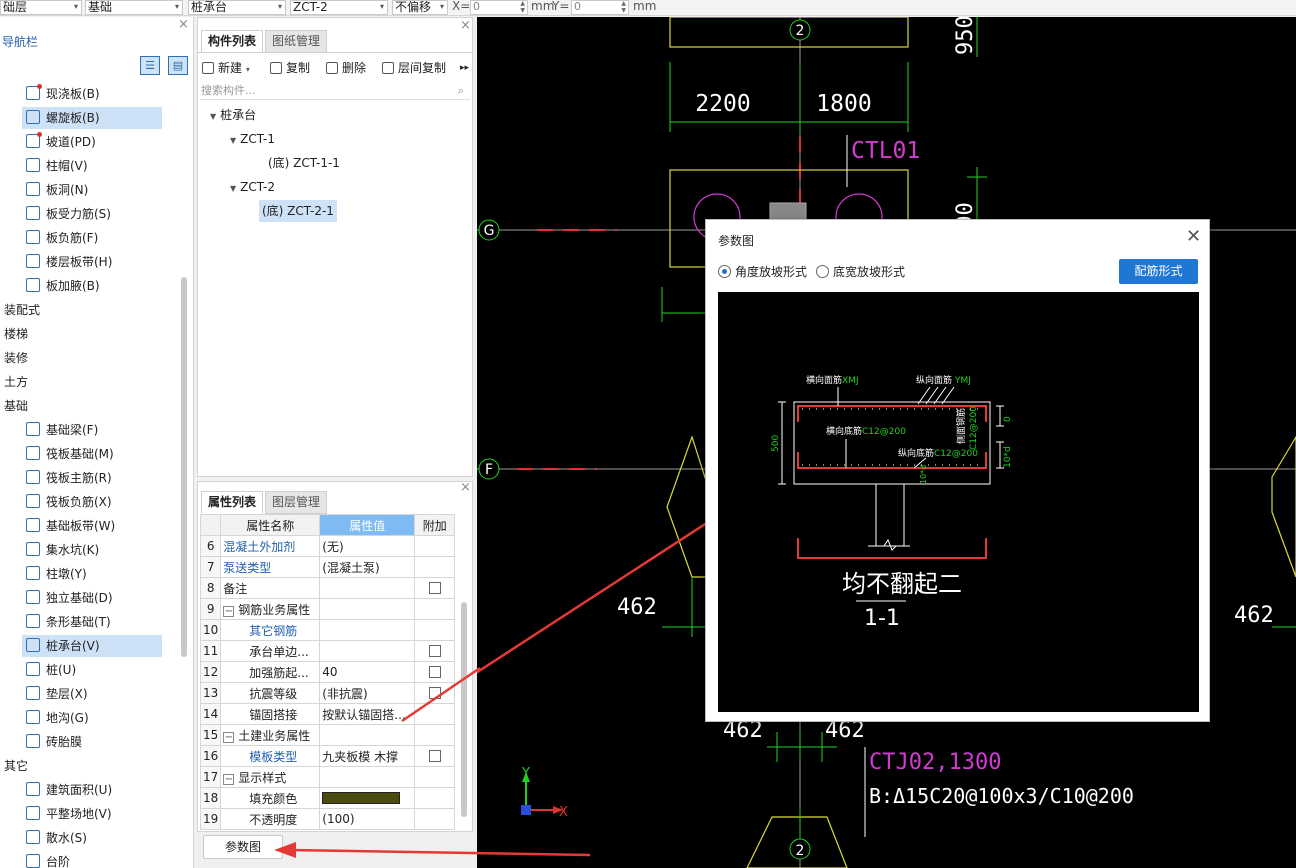 This screenshot has width=1296, height=868. What do you see at coordinates (92, 622) in the screenshot?
I see `nav-item: 条形基础(T)` at bounding box center [92, 622].